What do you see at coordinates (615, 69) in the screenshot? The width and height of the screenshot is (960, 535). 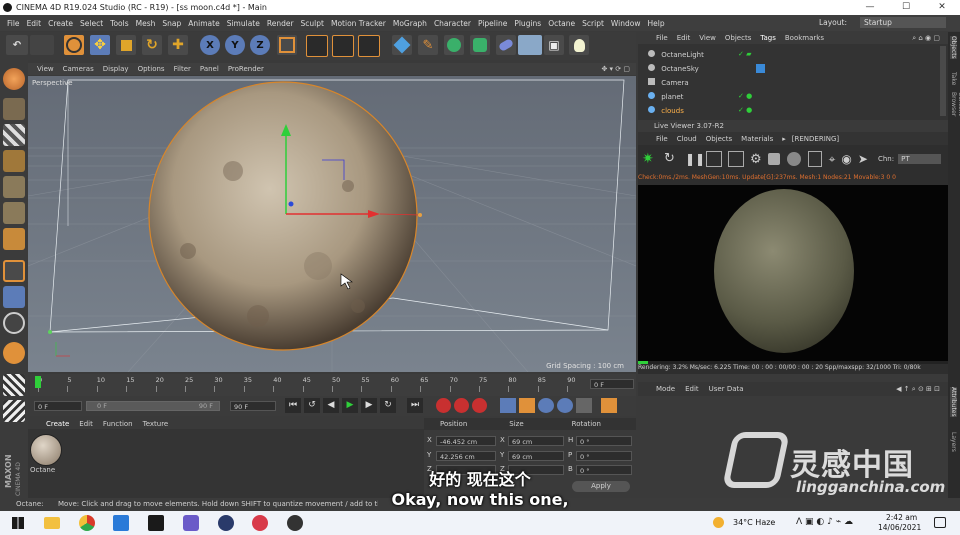 I see `viewport-nav-icons: ✥ ▾ ⟳ ▢` at bounding box center [615, 69].